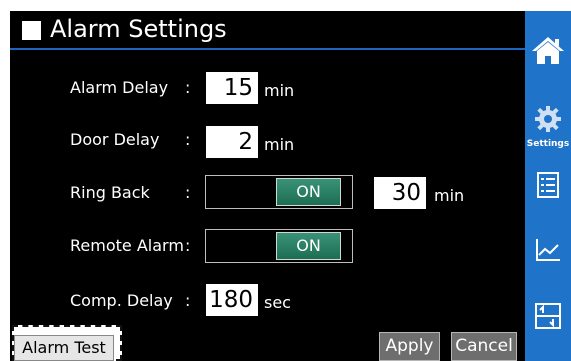 The height and width of the screenshot is (361, 571). I want to click on page-title: Alarm Settings, so click(138, 29).